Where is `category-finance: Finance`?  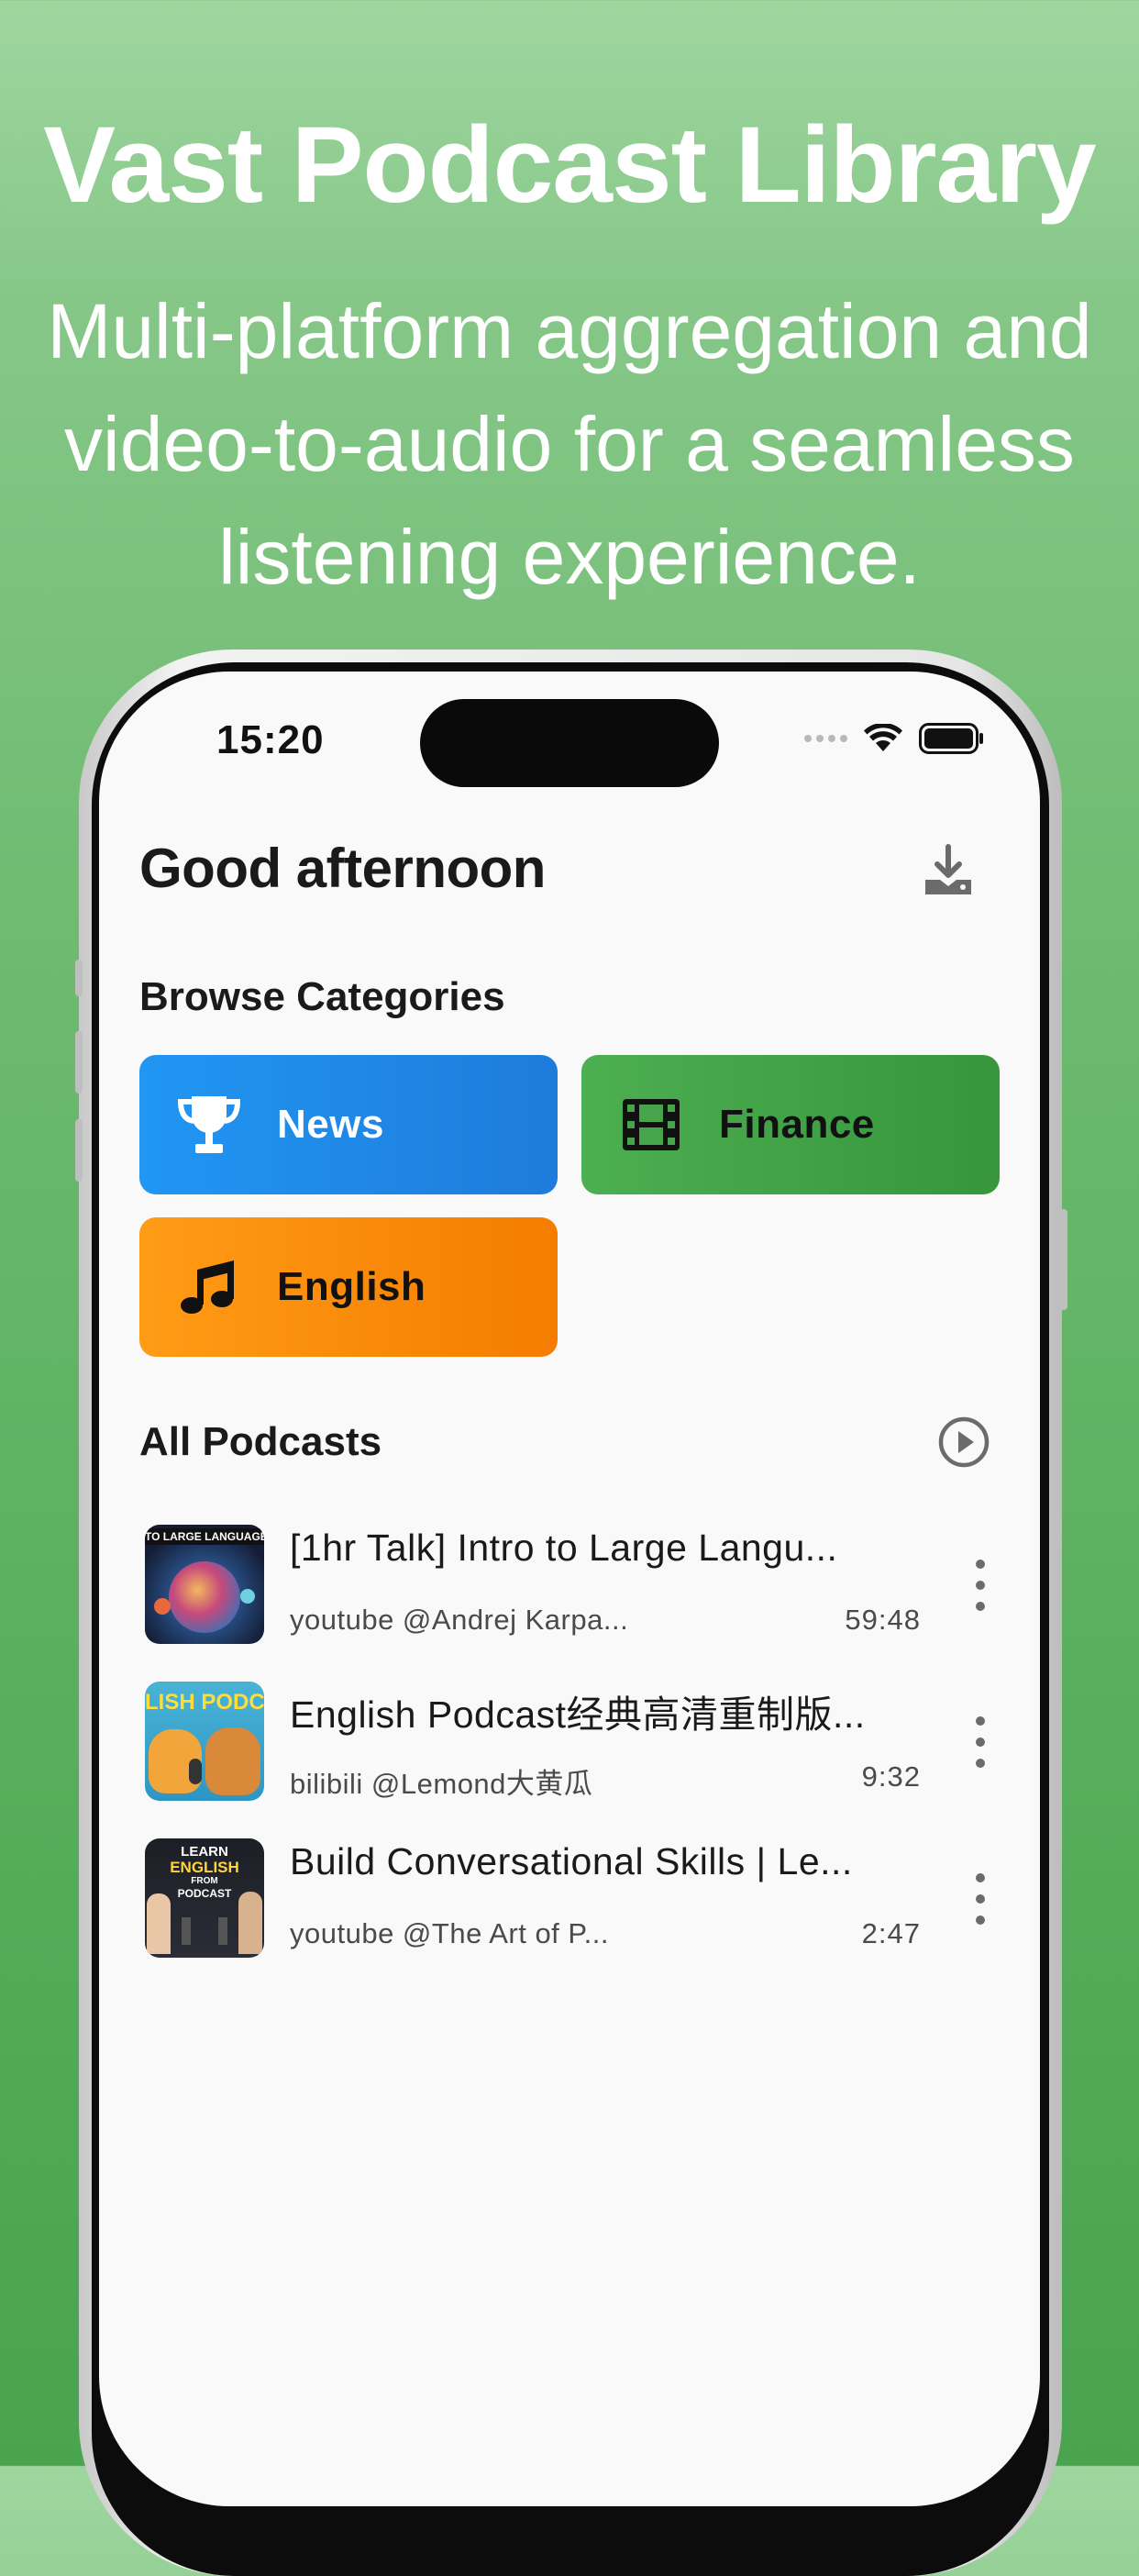
category-finance: Finance is located at coordinates (790, 1124).